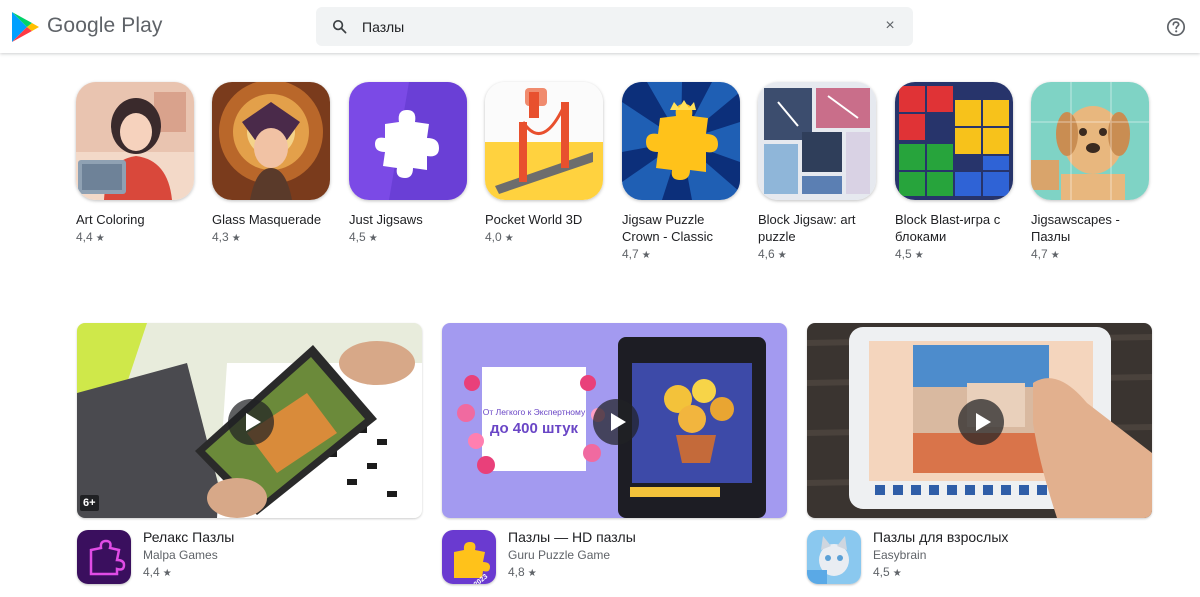 This screenshot has width=1200, height=597. I want to click on search-input, so click(612, 27).